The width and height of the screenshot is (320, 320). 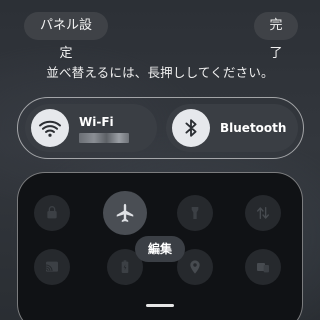 I want to click on device-control-icon, so click(x=263, y=267).